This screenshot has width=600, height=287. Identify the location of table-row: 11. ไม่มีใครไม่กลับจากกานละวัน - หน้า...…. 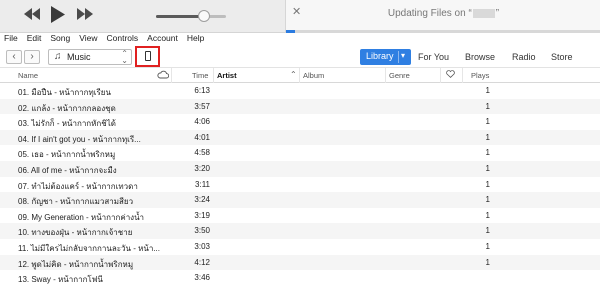
(300, 247).